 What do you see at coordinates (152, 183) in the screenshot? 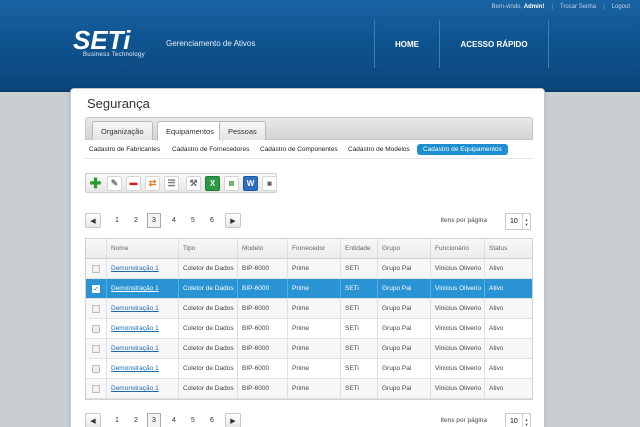
I see `transfer-icon: ⇄` at bounding box center [152, 183].